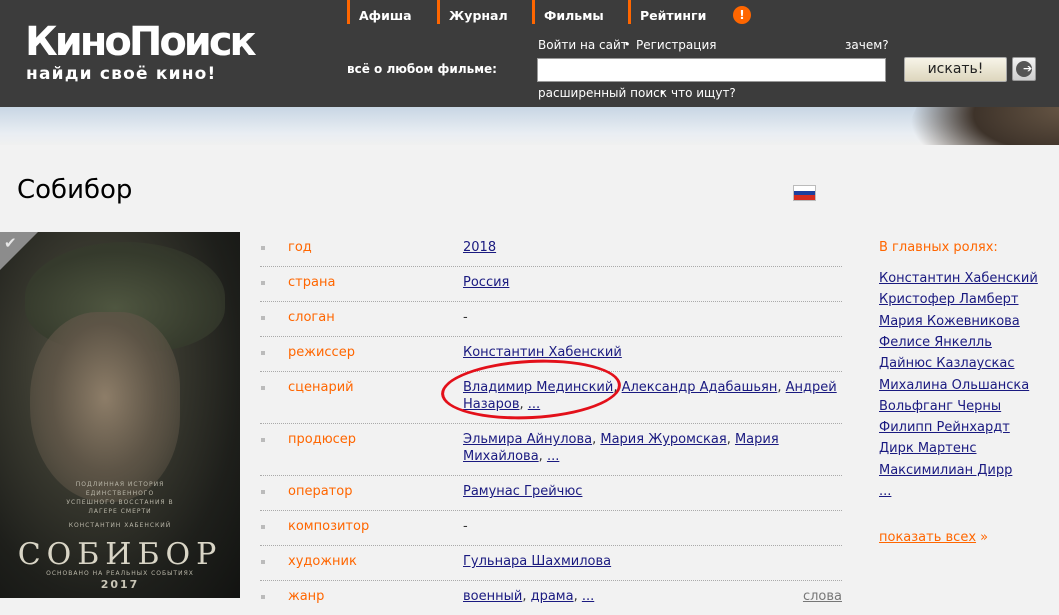  I want to click on show-all-arrow: », so click(984, 537).